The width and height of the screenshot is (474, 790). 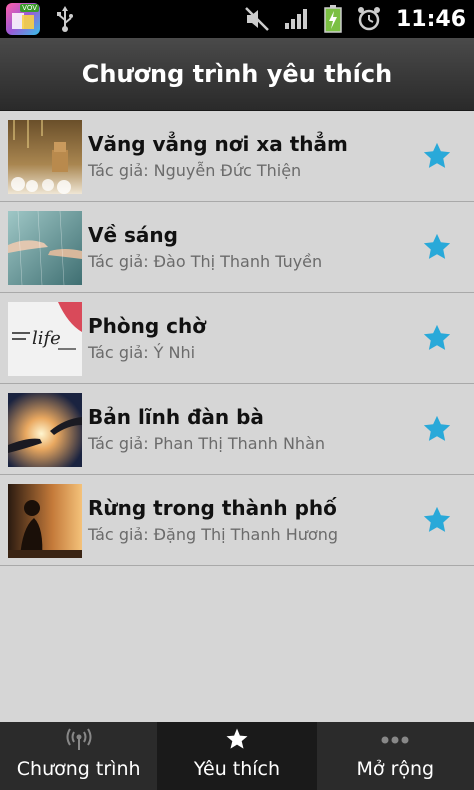 I want to click on alarm-icon, so click(x=368, y=19).